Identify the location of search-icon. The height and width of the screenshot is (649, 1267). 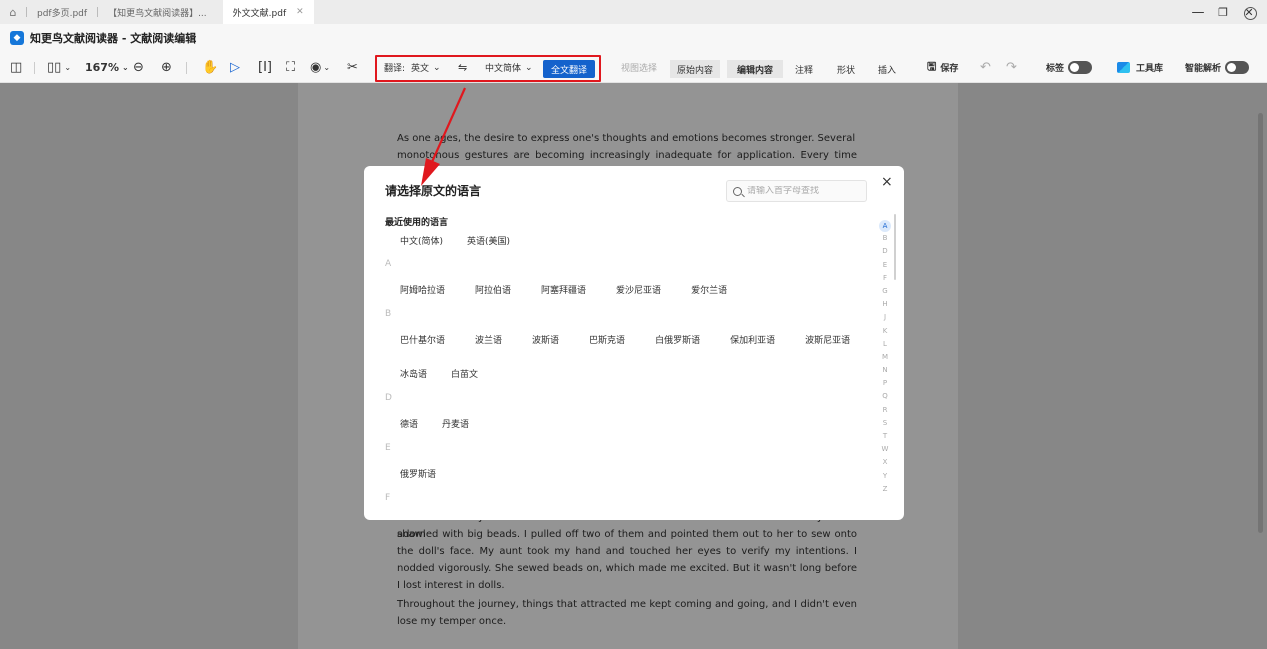
(737, 191).